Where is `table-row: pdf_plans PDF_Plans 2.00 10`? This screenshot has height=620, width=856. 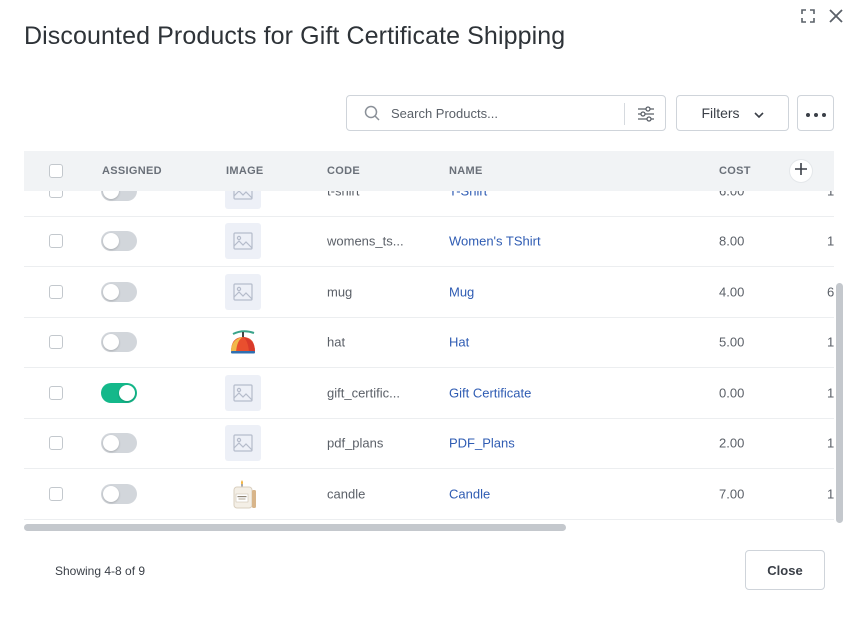 table-row: pdf_plans PDF_Plans 2.00 10 is located at coordinates (429, 444).